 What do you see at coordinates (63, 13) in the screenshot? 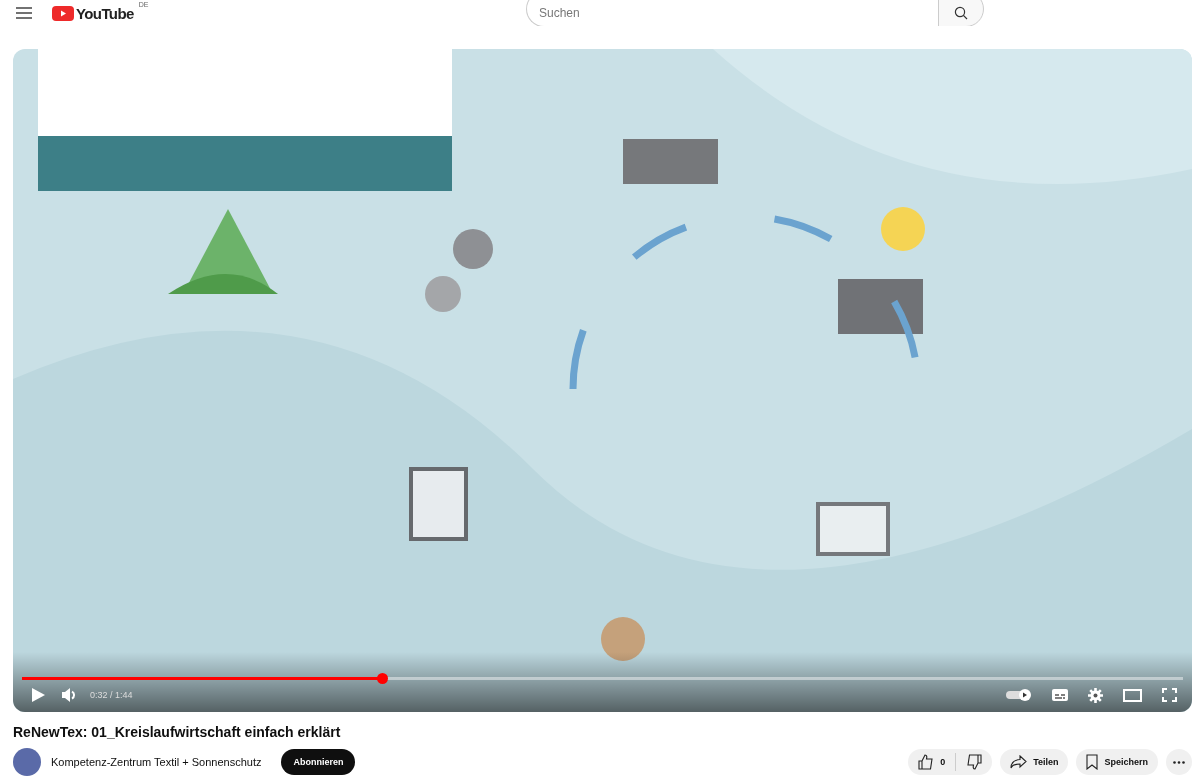
I see `play-logo-icon` at bounding box center [63, 13].